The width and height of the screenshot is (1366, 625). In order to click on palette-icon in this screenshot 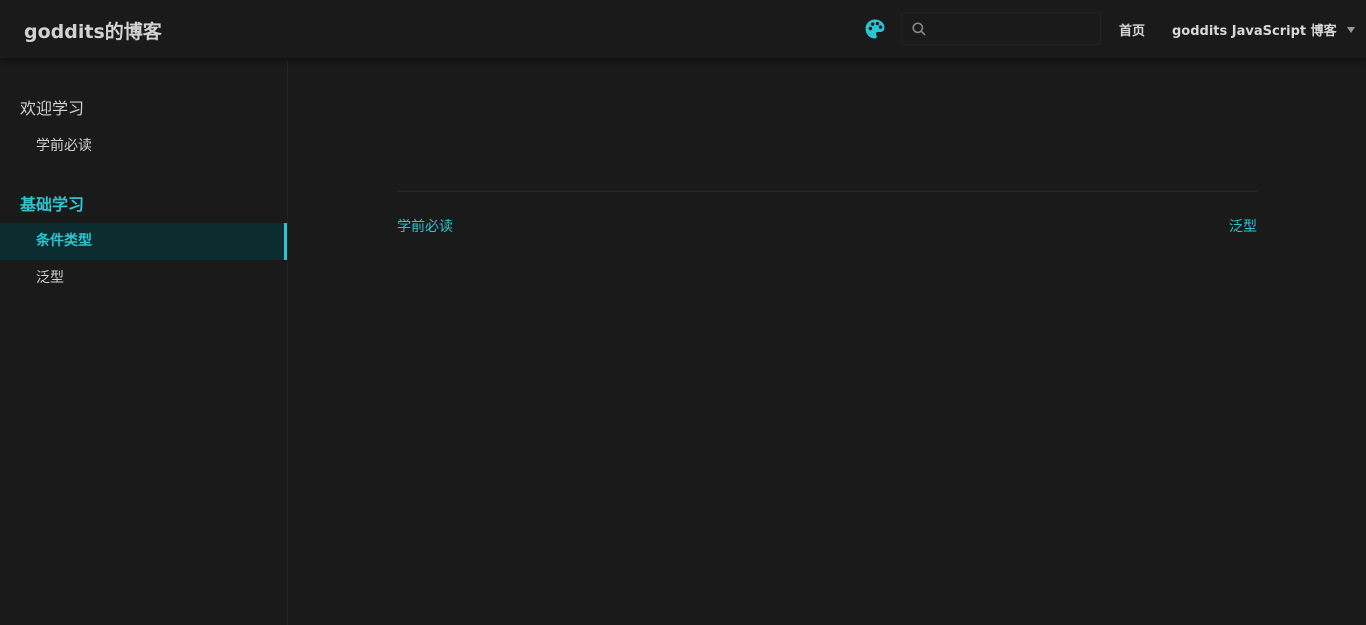, I will do `click(875, 29)`.